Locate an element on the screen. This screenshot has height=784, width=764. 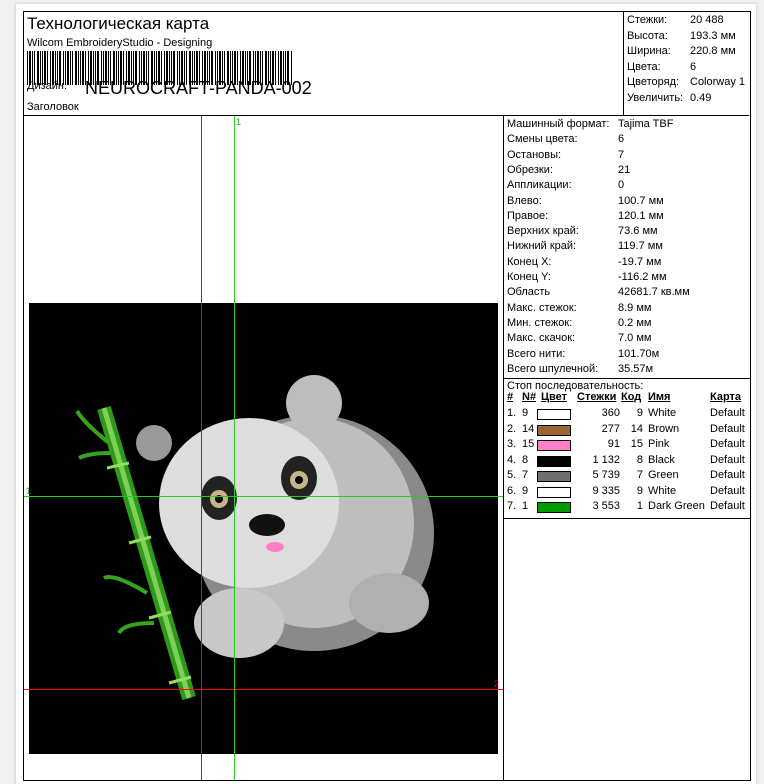
detail-label: Мин. стежок: is located at coordinates (540, 322).